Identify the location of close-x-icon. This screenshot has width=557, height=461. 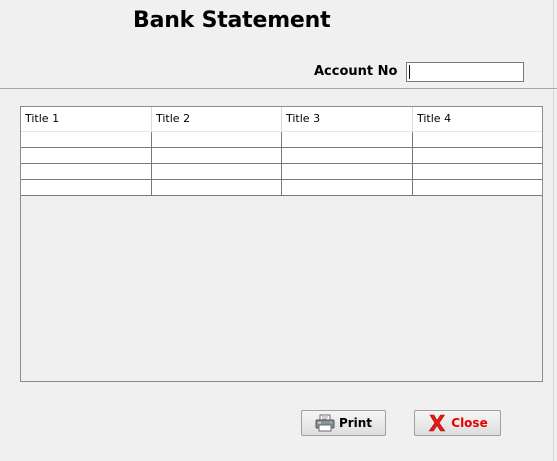
(437, 423).